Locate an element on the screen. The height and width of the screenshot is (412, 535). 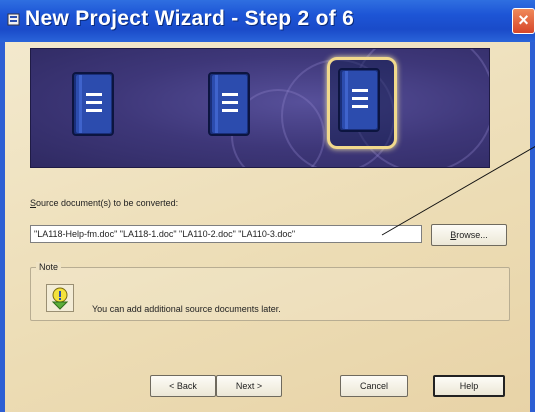
close-button: × is located at coordinates (523, 21).